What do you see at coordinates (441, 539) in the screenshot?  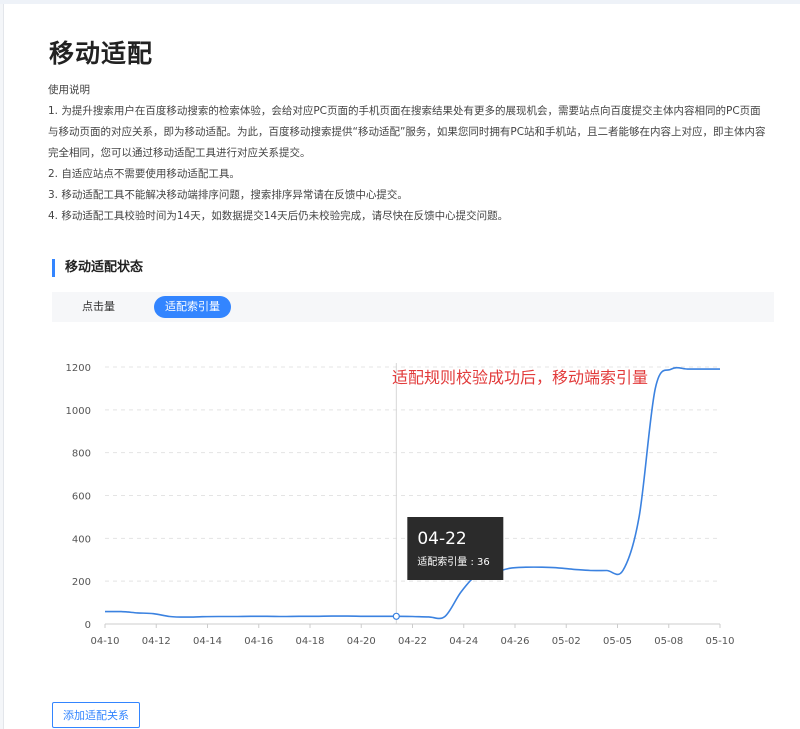 I see `tooltip-date: 04-22` at bounding box center [441, 539].